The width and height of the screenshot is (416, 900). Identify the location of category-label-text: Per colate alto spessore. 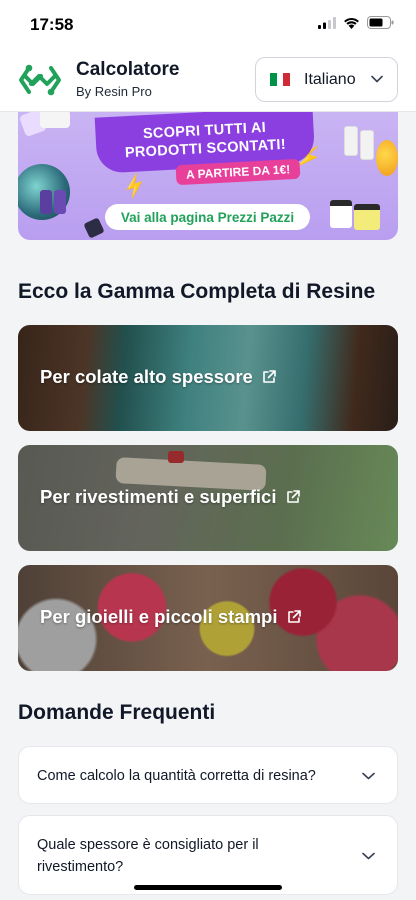
(146, 376).